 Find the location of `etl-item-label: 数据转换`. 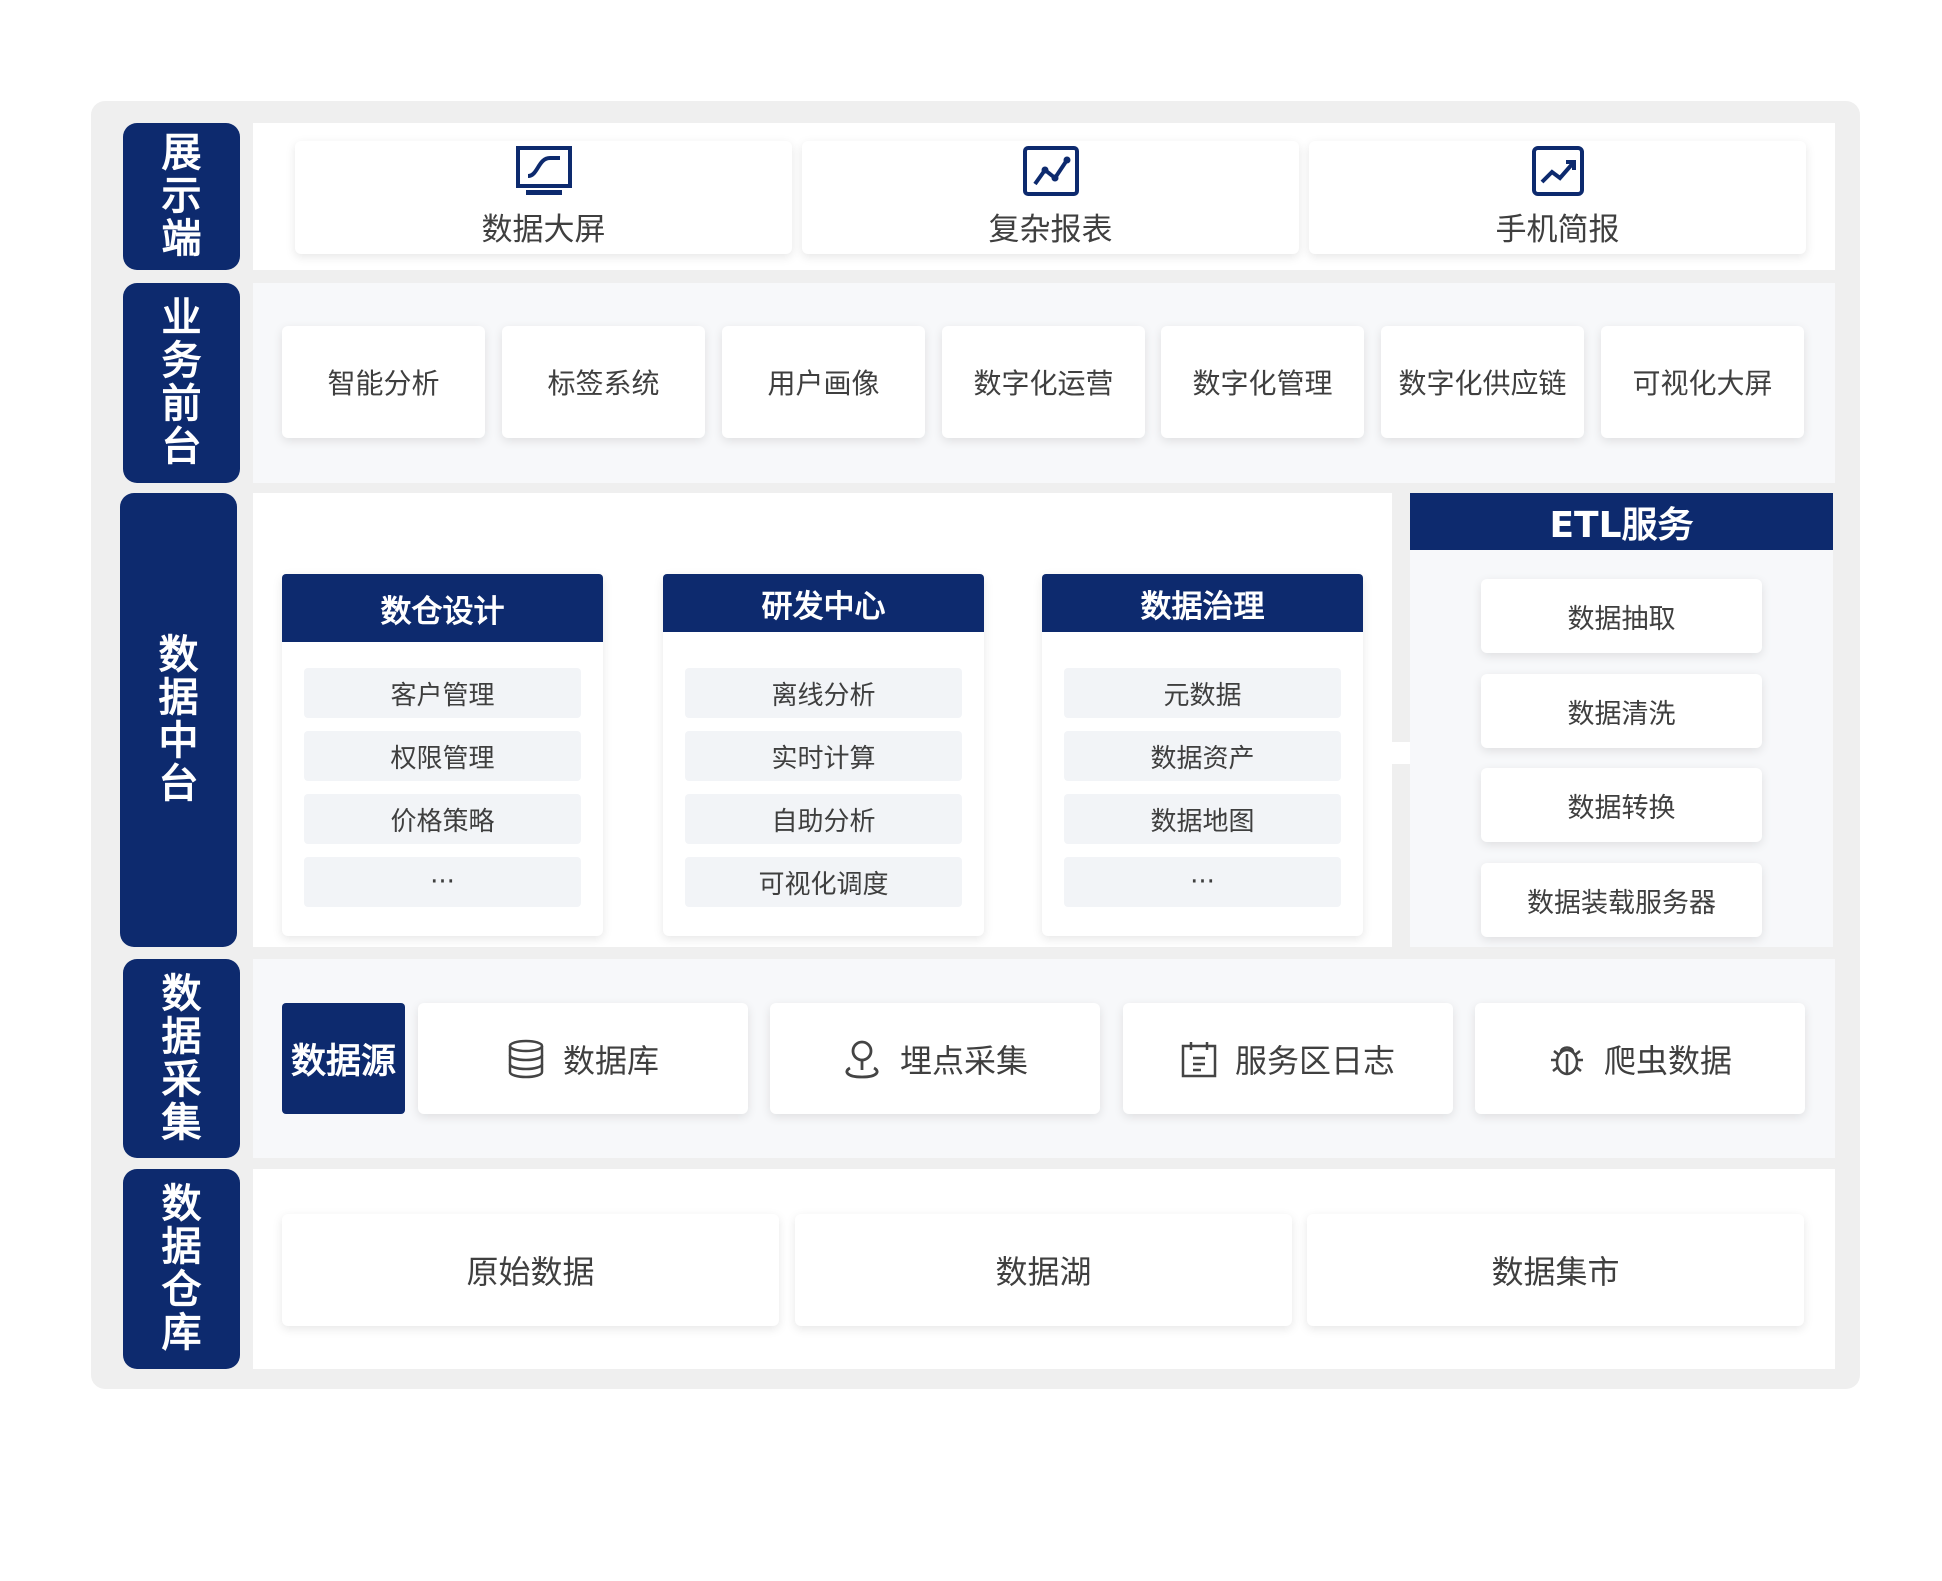

etl-item-label: 数据转换 is located at coordinates (1621, 808).